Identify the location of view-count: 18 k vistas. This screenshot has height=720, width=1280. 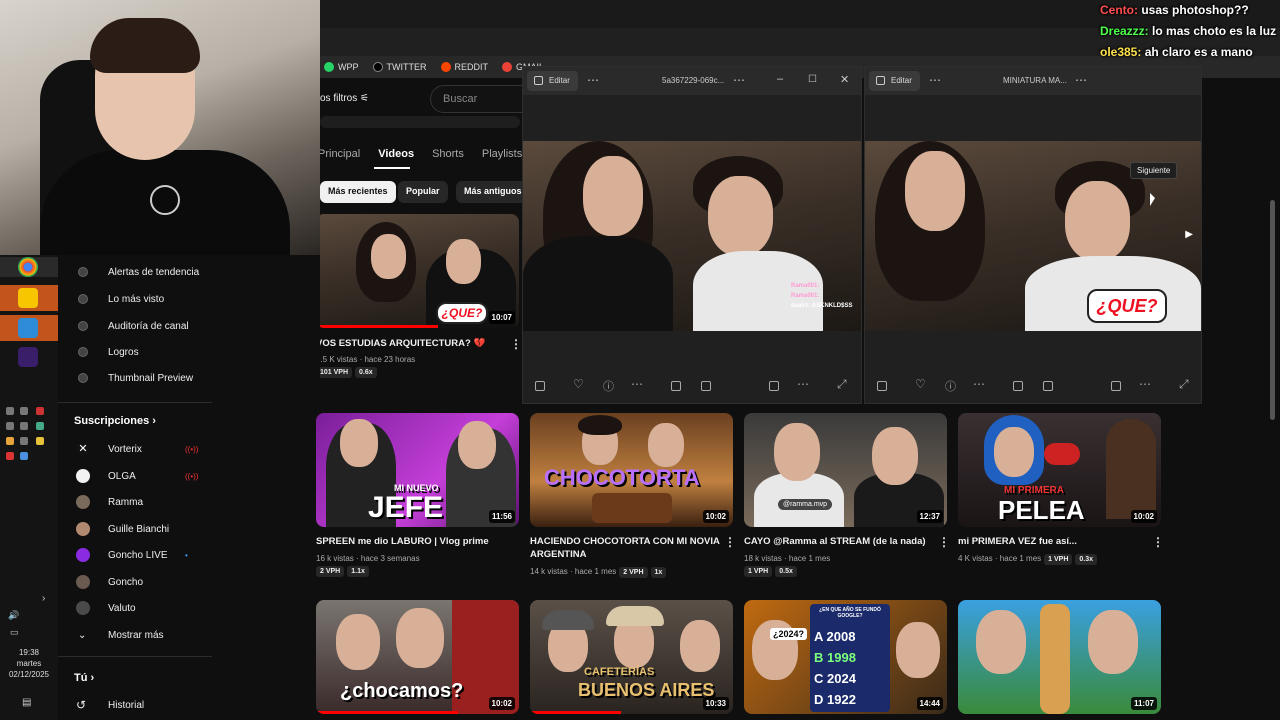
(763, 558).